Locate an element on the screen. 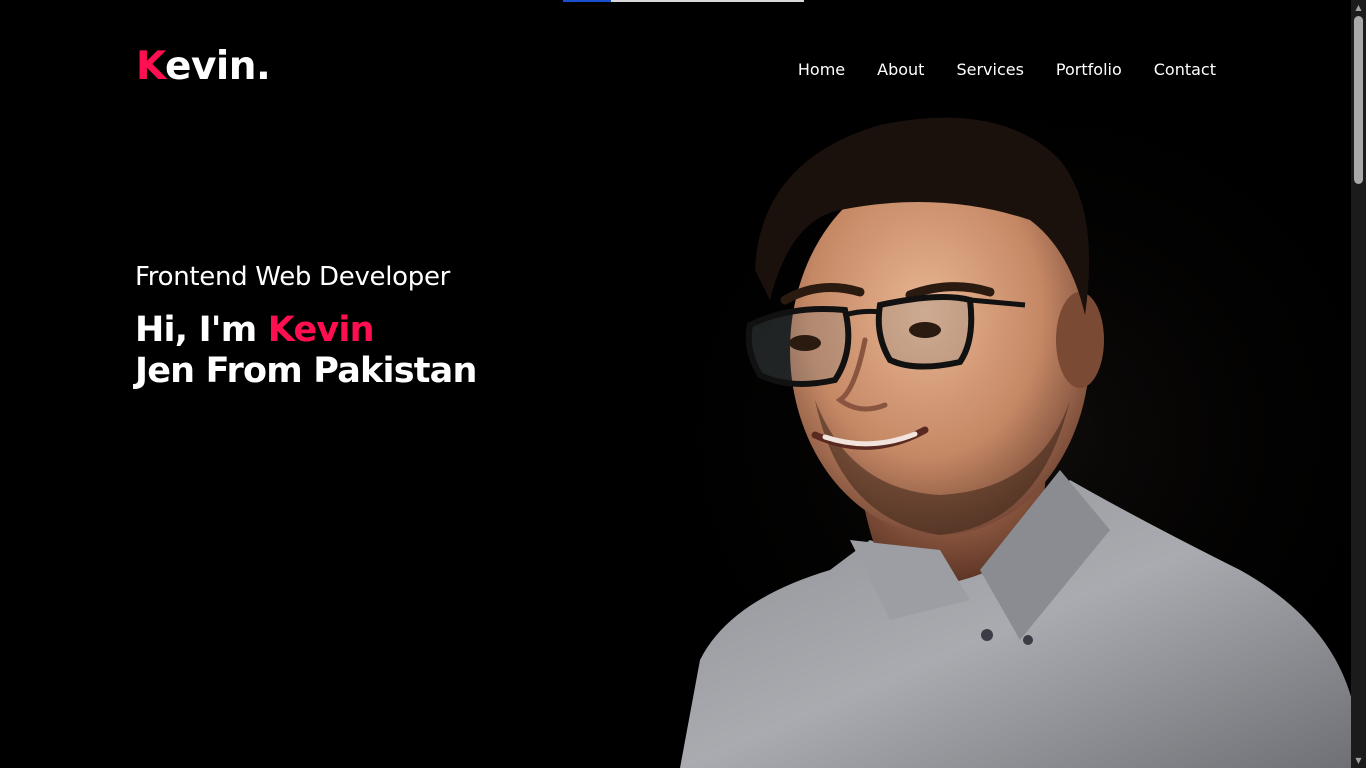 The width and height of the screenshot is (1366, 768). hero-greeting-name: Kevin is located at coordinates (321, 330).